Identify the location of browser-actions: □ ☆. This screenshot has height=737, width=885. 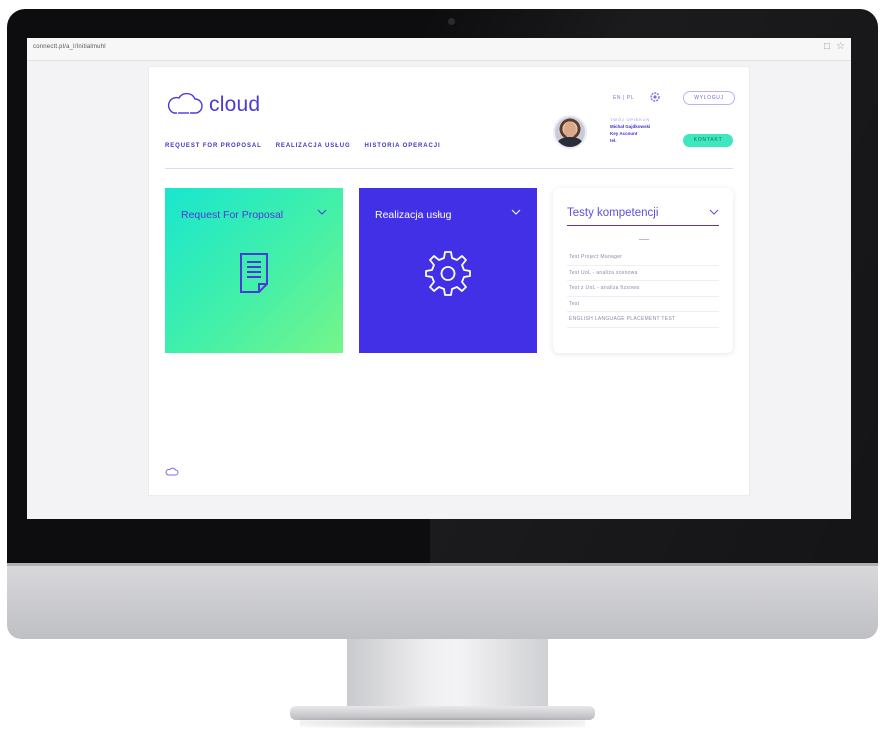
(834, 46).